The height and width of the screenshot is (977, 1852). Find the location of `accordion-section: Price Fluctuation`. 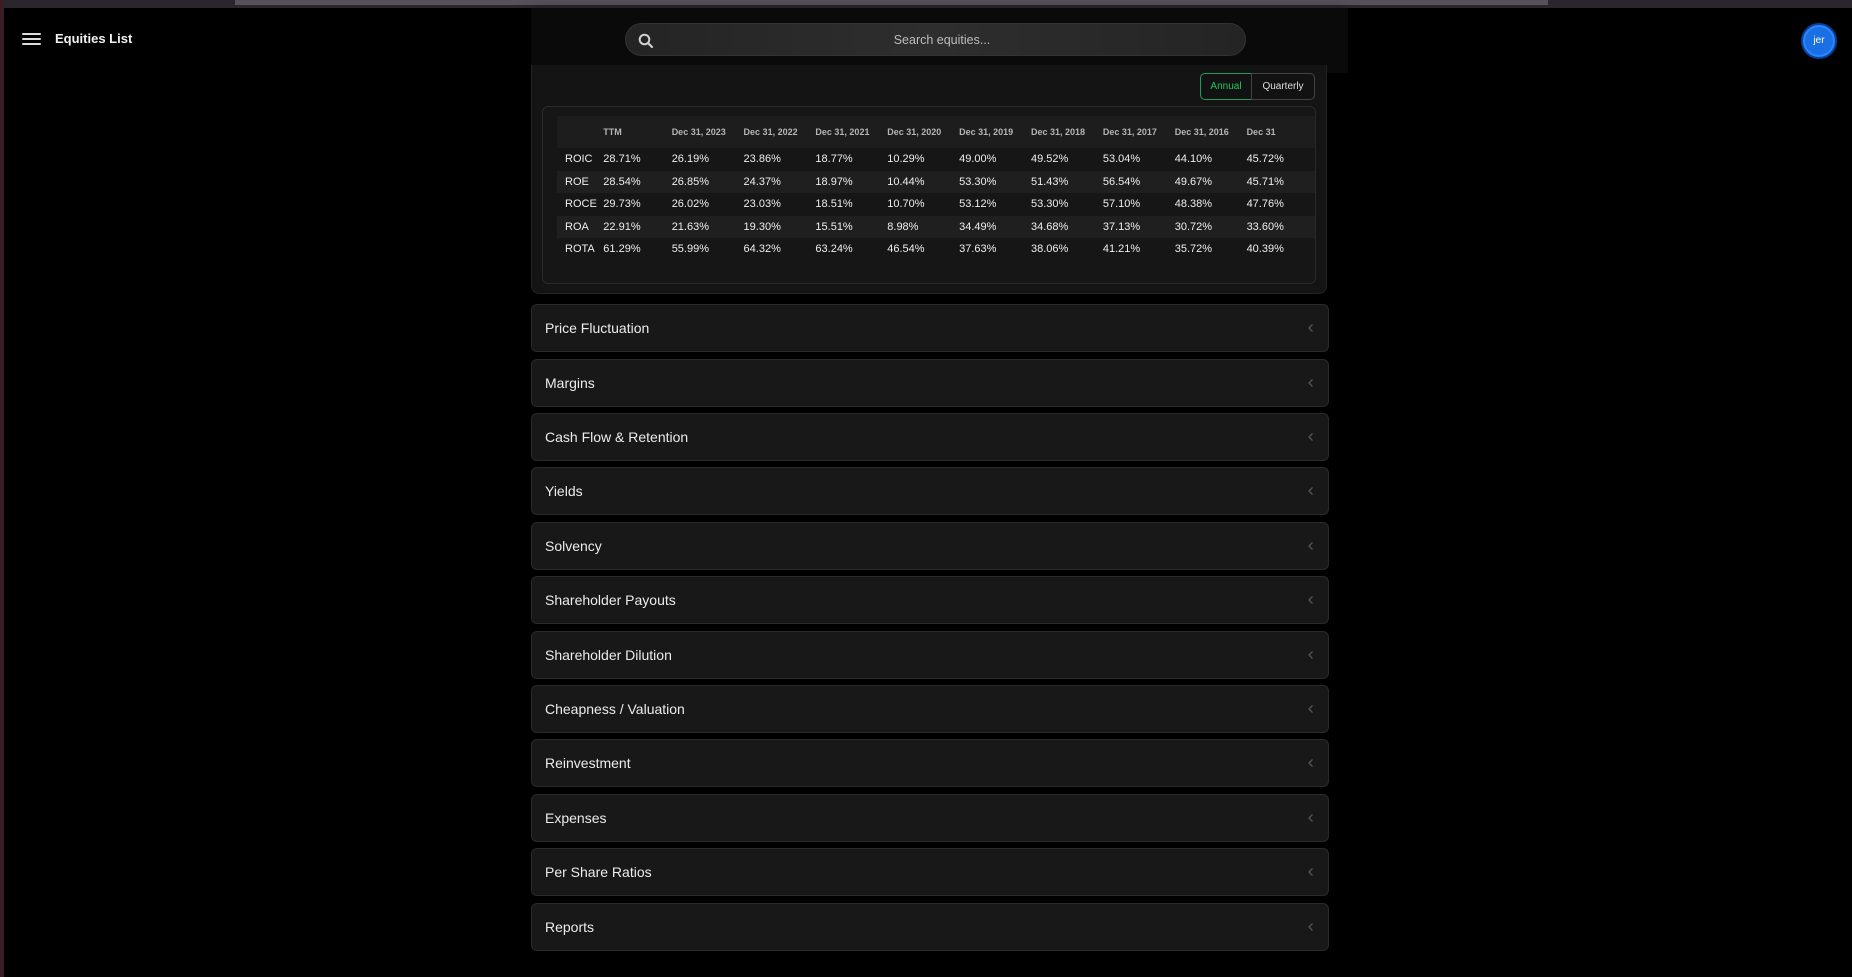

accordion-section: Price Fluctuation is located at coordinates (930, 328).